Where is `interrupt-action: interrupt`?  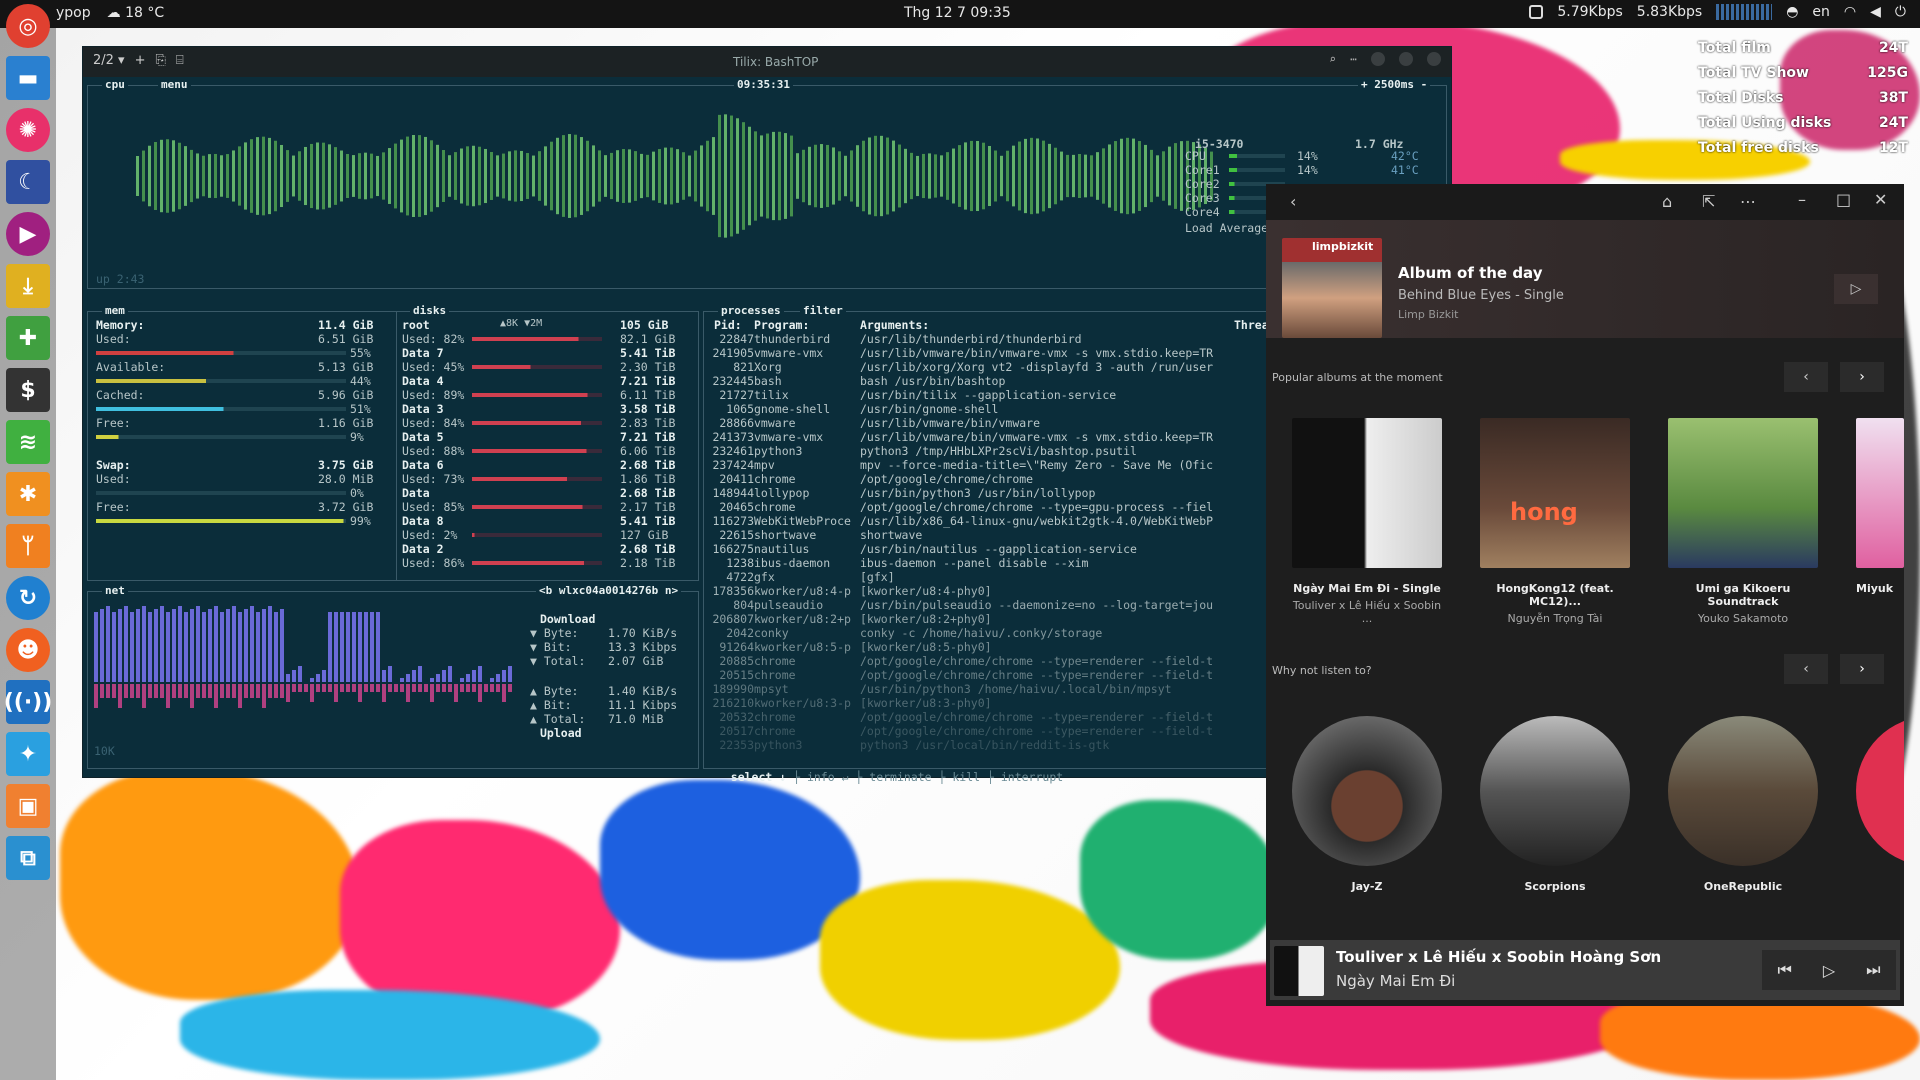
interrupt-action: interrupt is located at coordinates (1032, 777).